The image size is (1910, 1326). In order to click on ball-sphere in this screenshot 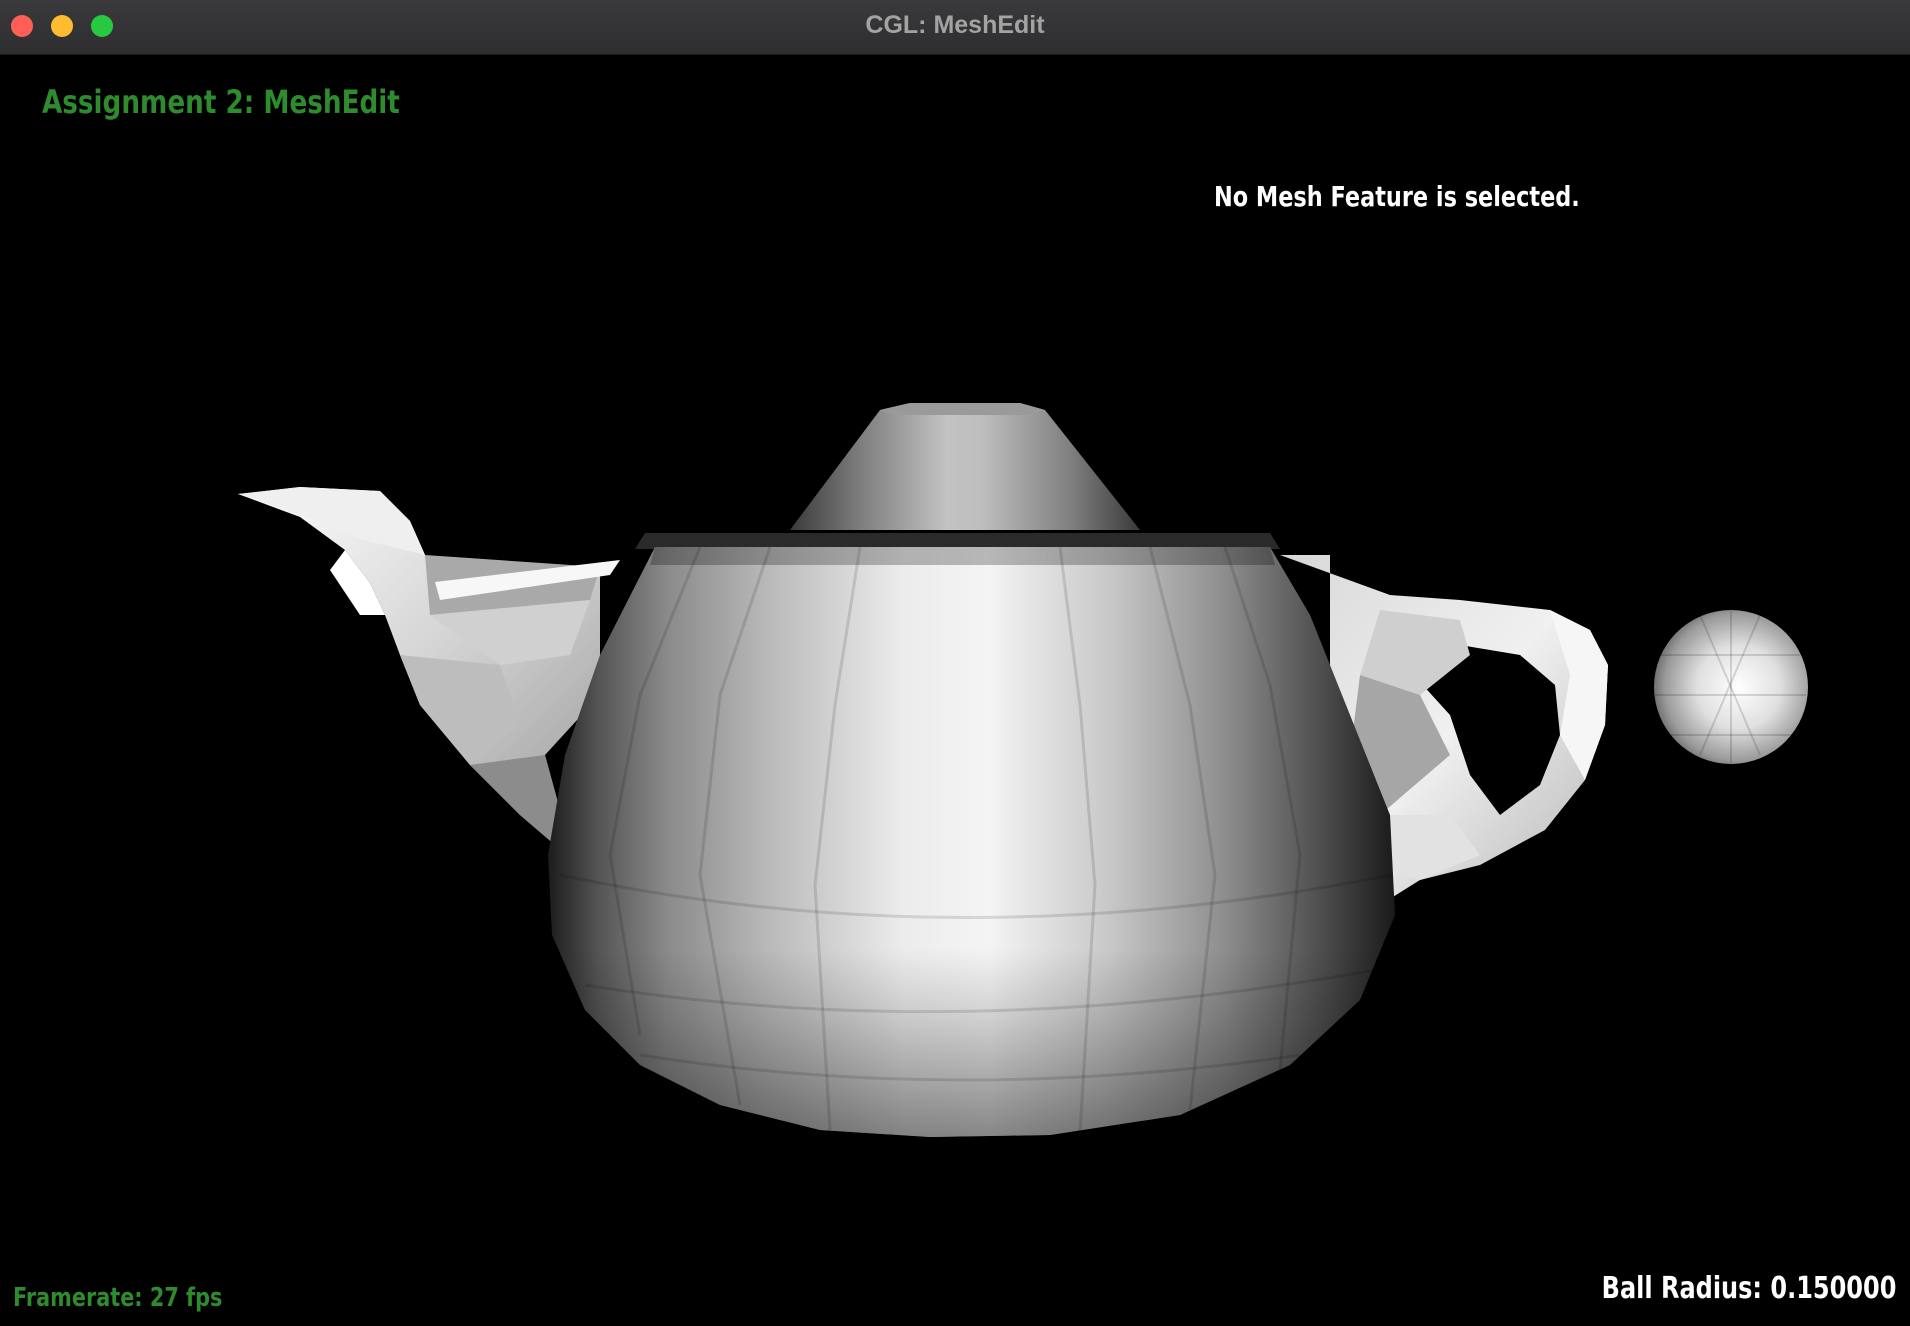, I will do `click(1731, 687)`.